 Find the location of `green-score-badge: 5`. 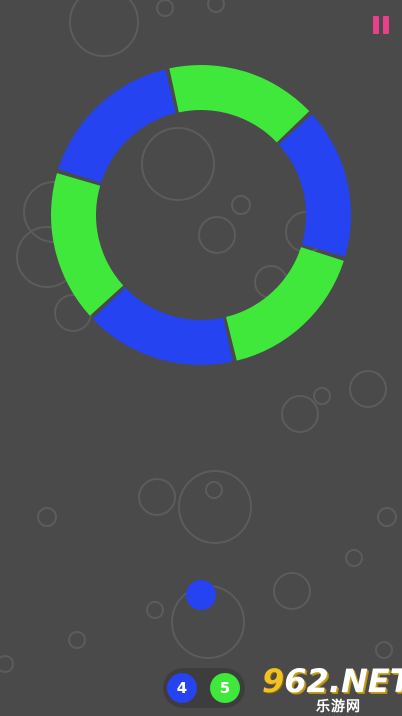

green-score-badge: 5 is located at coordinates (225, 688).